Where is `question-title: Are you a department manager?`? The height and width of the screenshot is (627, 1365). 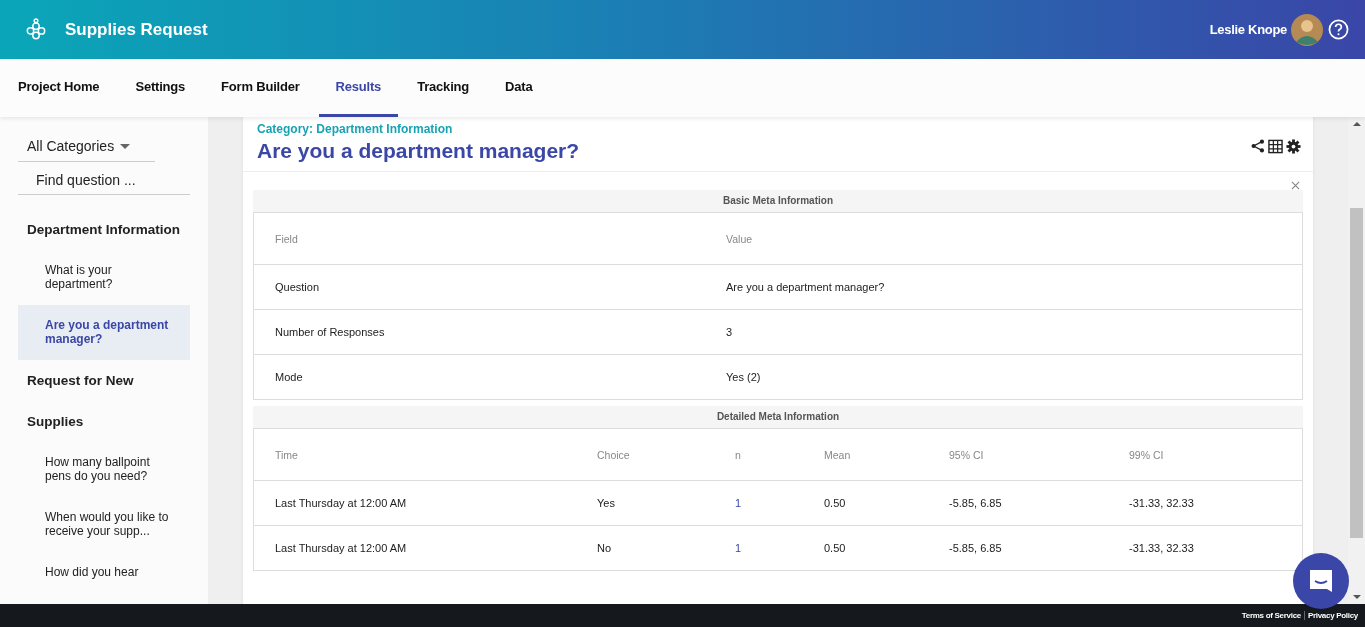
question-title: Are you a department manager? is located at coordinates (419, 151).